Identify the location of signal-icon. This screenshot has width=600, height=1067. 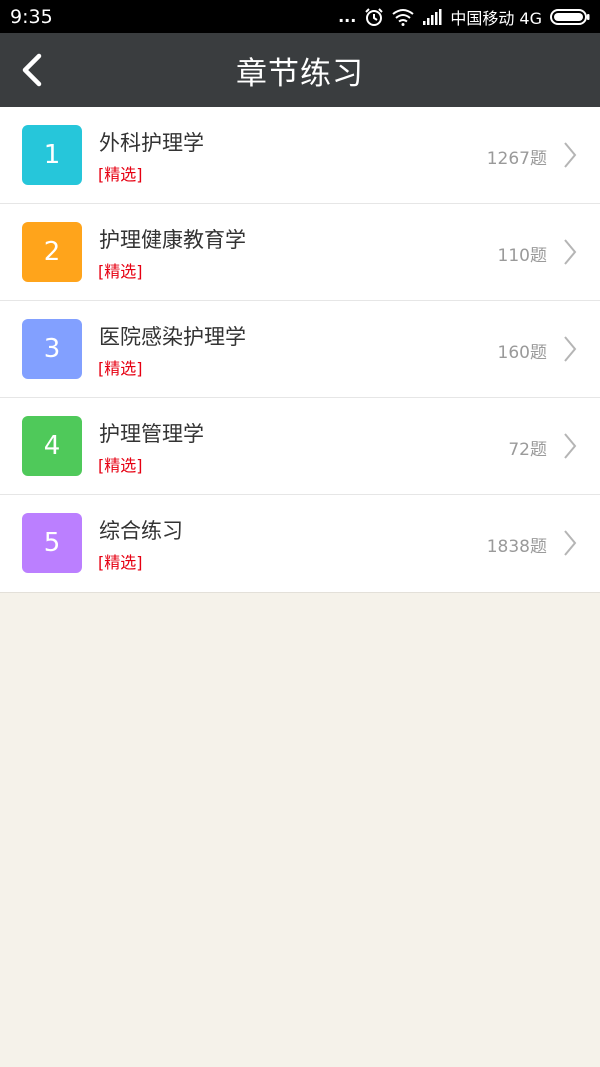
(432, 16).